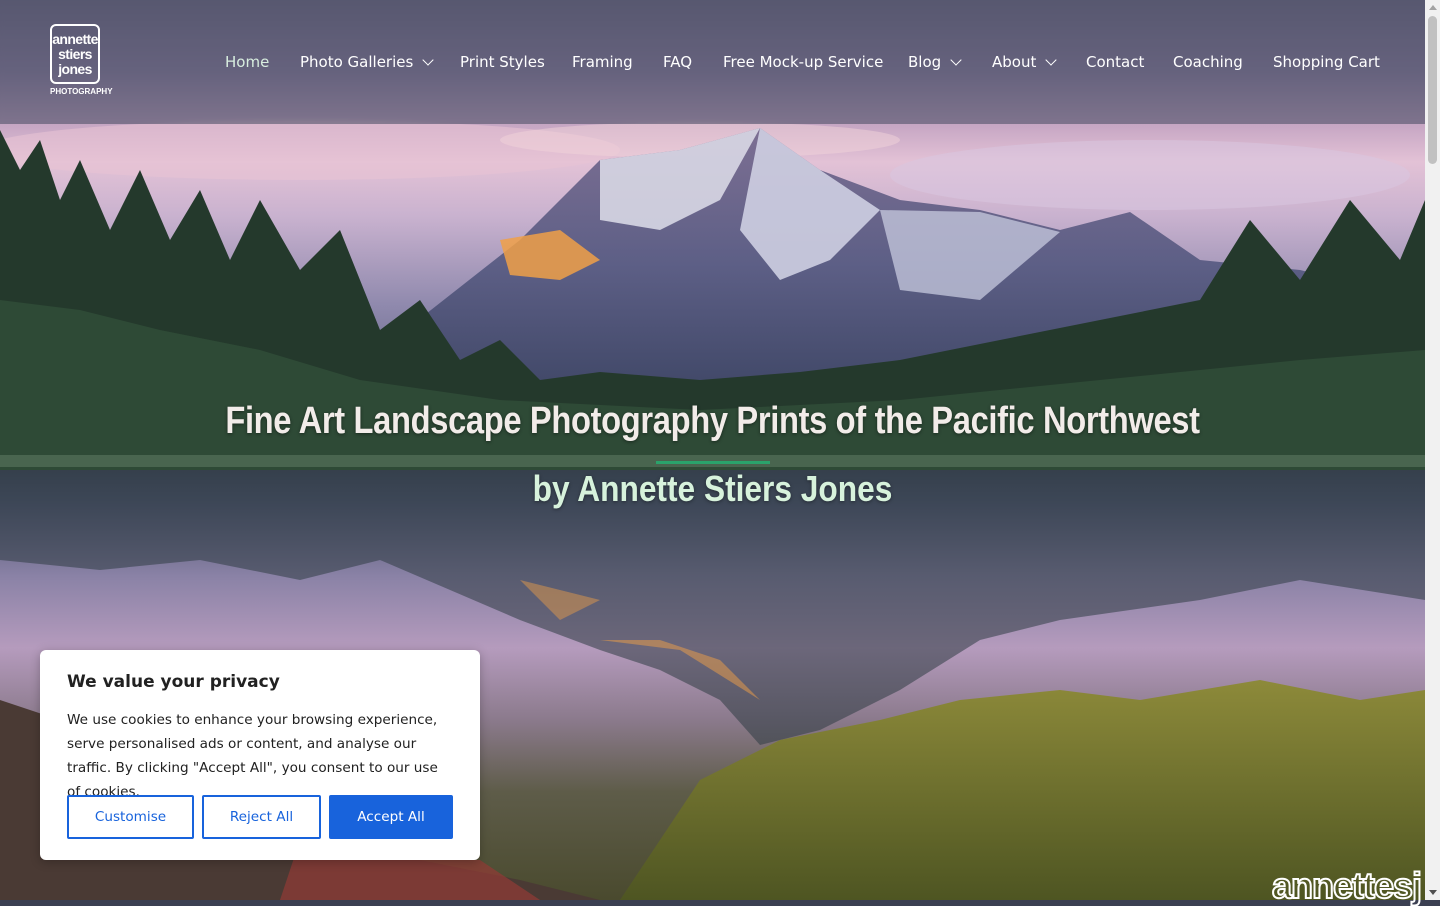  What do you see at coordinates (261, 817) in the screenshot?
I see `reject-all-button: Reject All` at bounding box center [261, 817].